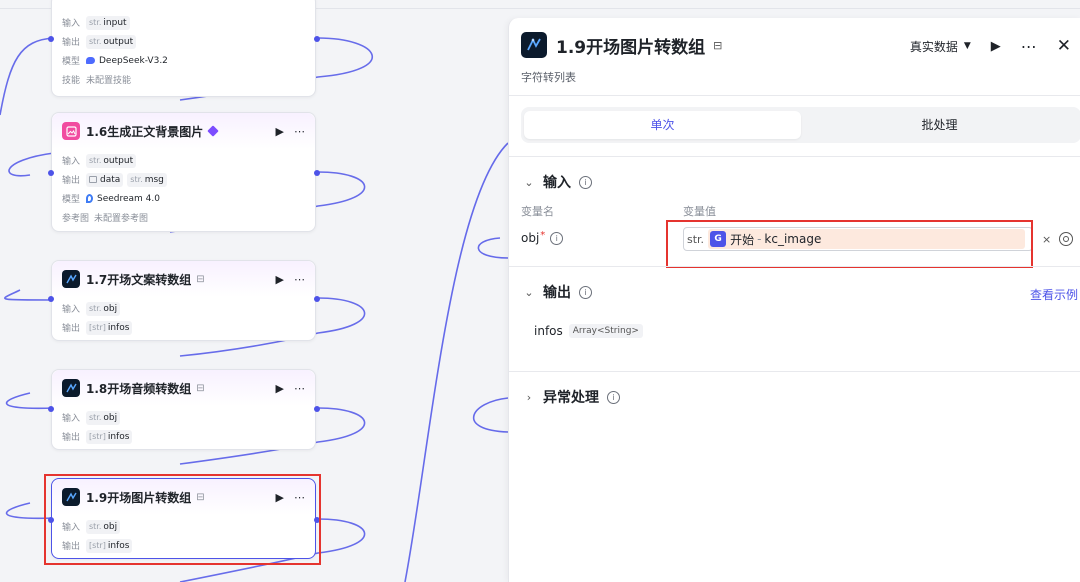  I want to click on tab-batch: 批处理, so click(939, 125).